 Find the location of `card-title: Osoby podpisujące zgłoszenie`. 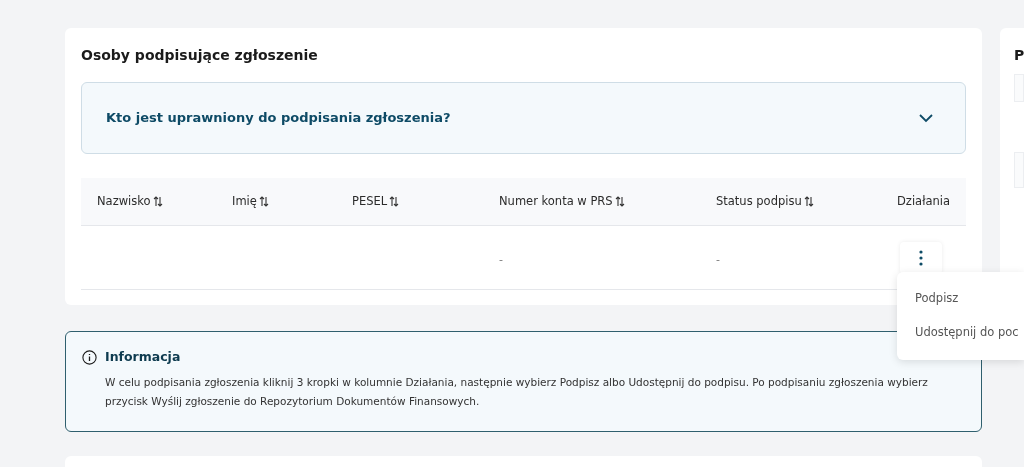

card-title: Osoby podpisujące zgłoszenie is located at coordinates (200, 55).